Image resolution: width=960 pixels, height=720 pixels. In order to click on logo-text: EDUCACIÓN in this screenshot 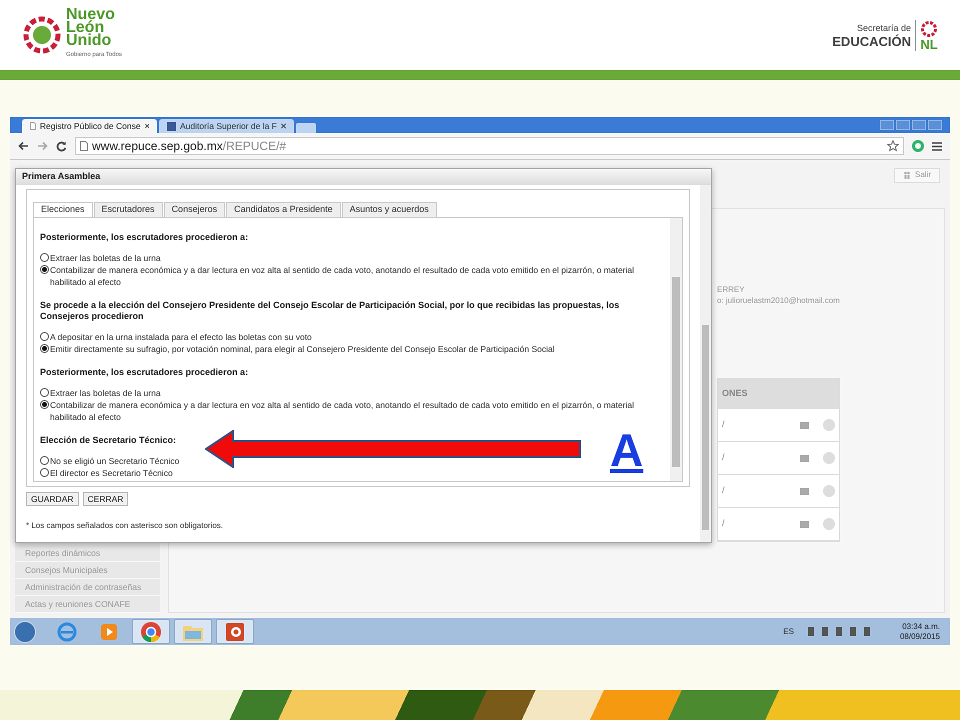, I will do `click(871, 41)`.